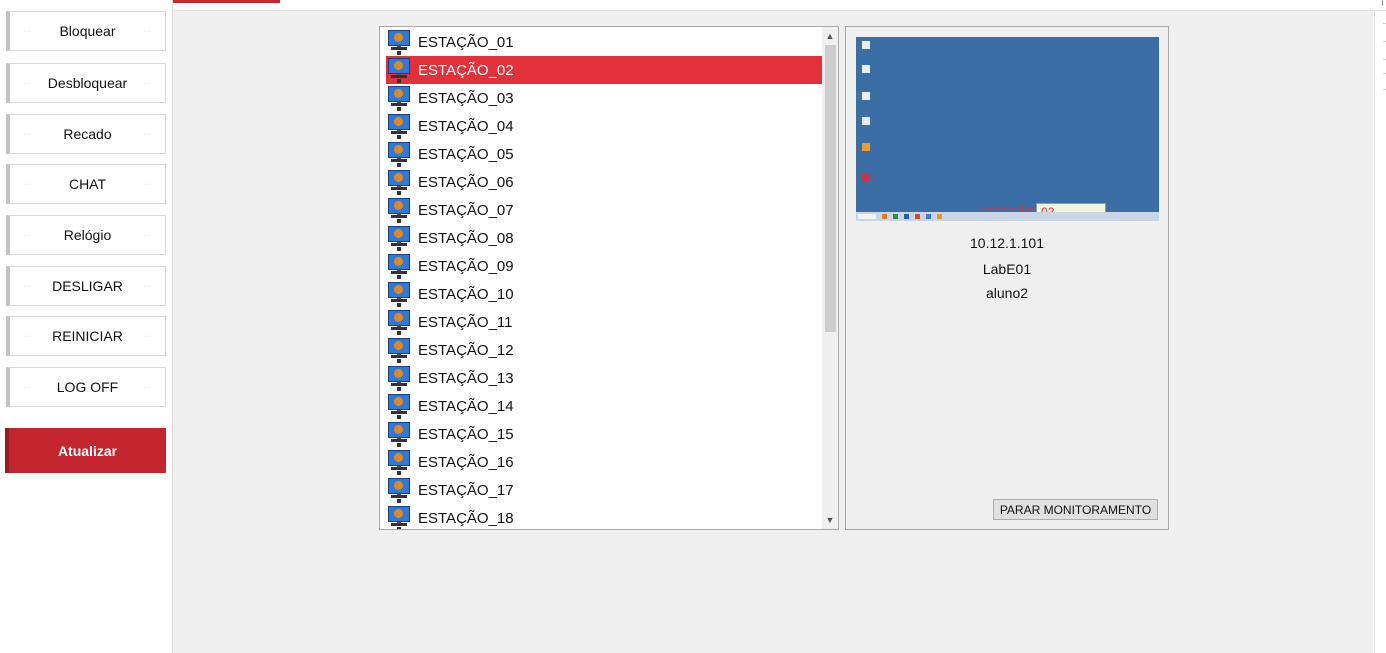 This screenshot has width=1386, height=653. I want to click on scroll-thumb, so click(830, 188).